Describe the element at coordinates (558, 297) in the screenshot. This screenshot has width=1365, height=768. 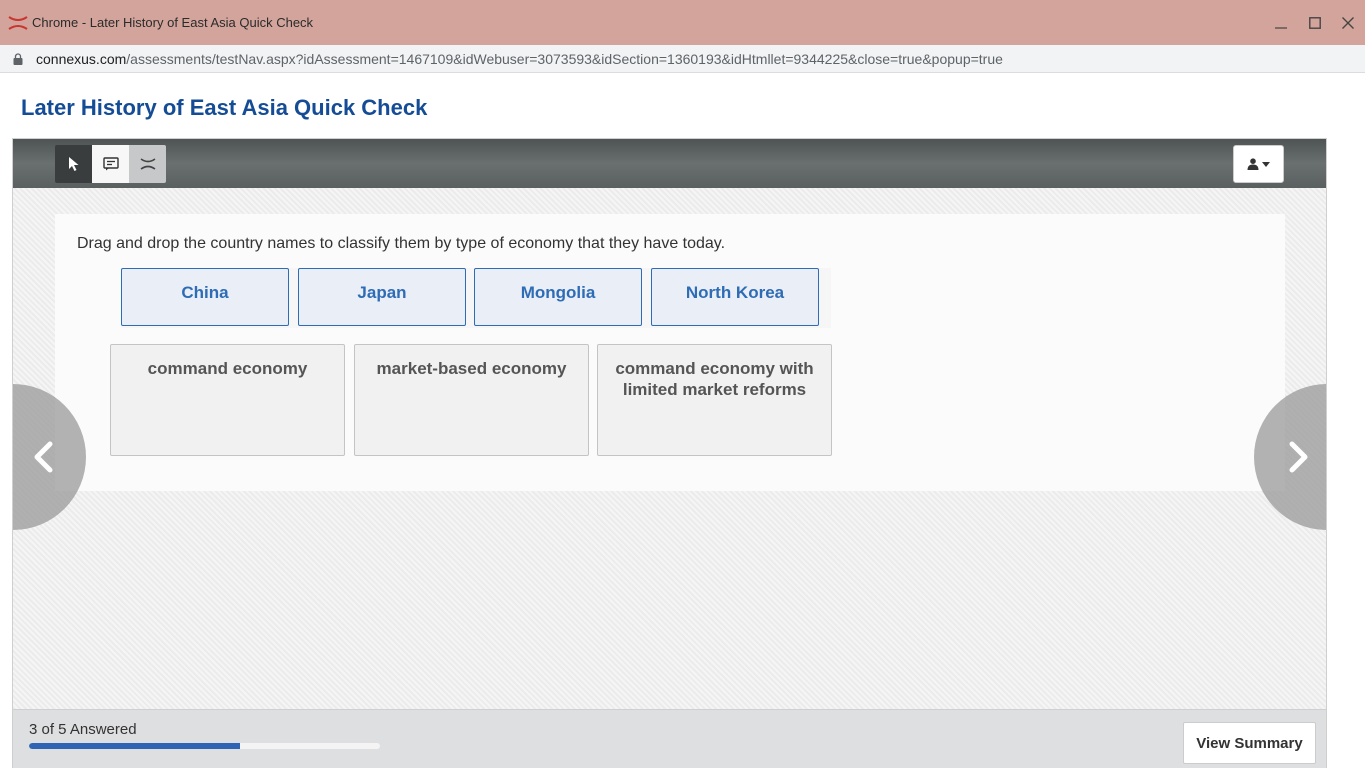
I see `option-mongolia: Mongolia` at that location.